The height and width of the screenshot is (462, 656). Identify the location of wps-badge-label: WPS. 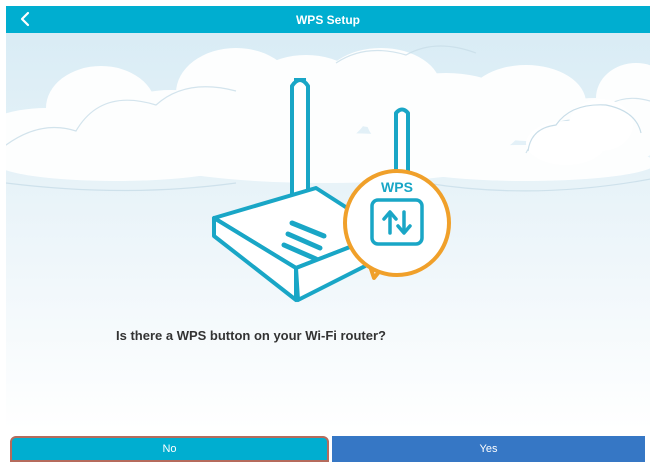
(397, 187).